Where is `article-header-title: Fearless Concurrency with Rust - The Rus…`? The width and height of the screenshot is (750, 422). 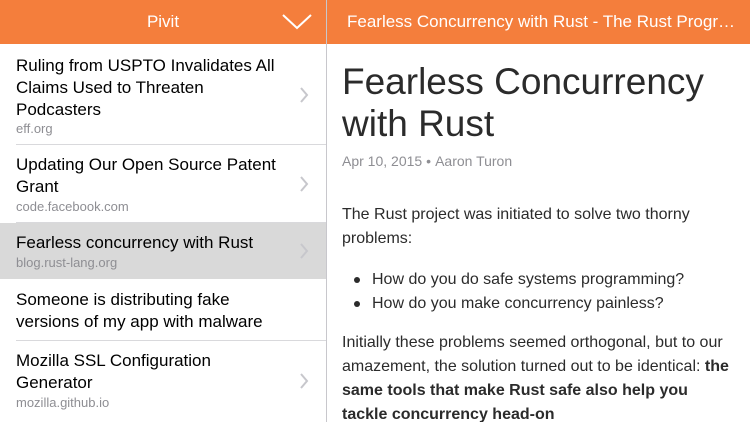 article-header-title: Fearless Concurrency with Rust - The Rus… is located at coordinates (543, 21).